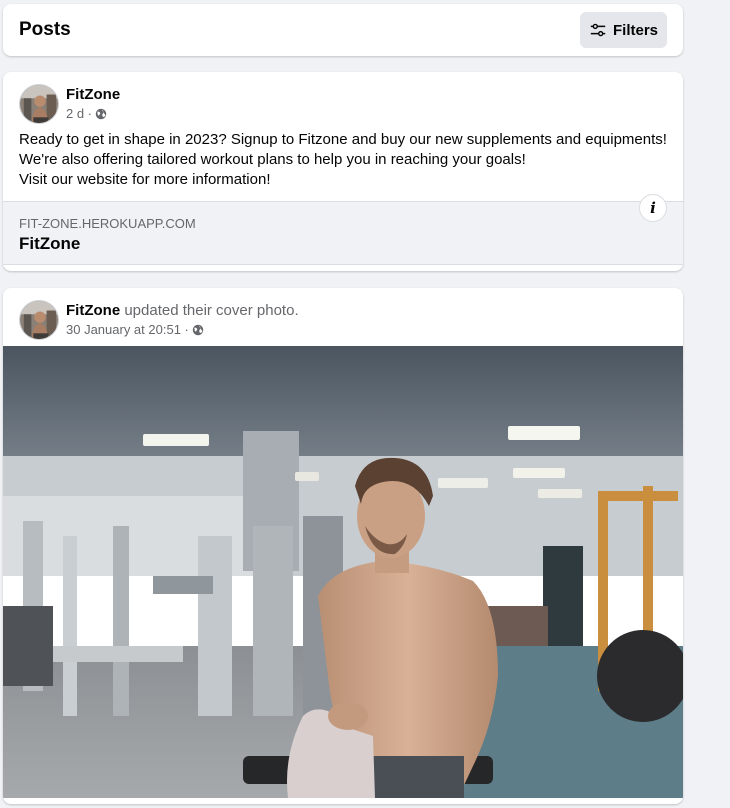 The width and height of the screenshot is (730, 808). What do you see at coordinates (45, 29) in the screenshot?
I see `page-title: Posts` at bounding box center [45, 29].